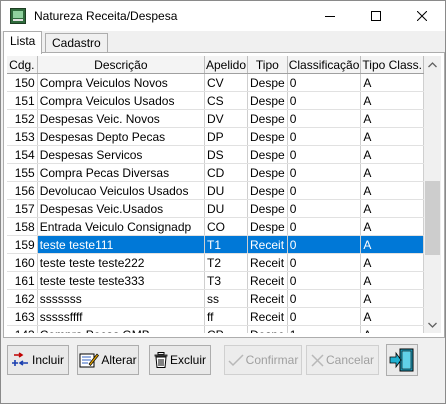  I want to click on cell-descricao: Devolucao Veiculos Usados, so click(121, 190).